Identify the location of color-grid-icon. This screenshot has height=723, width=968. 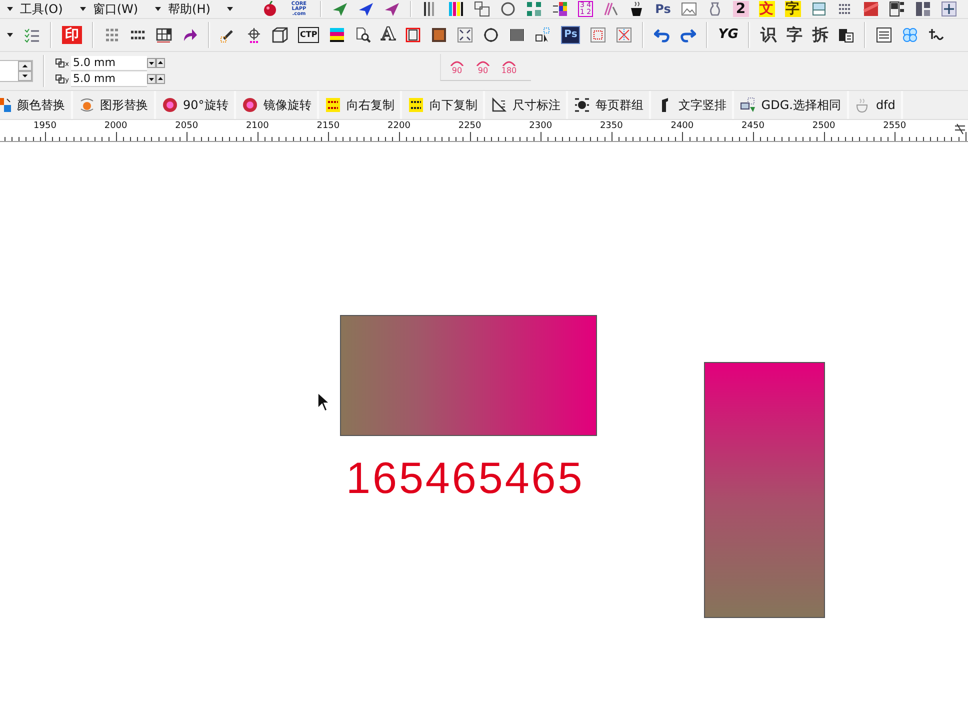
(560, 9).